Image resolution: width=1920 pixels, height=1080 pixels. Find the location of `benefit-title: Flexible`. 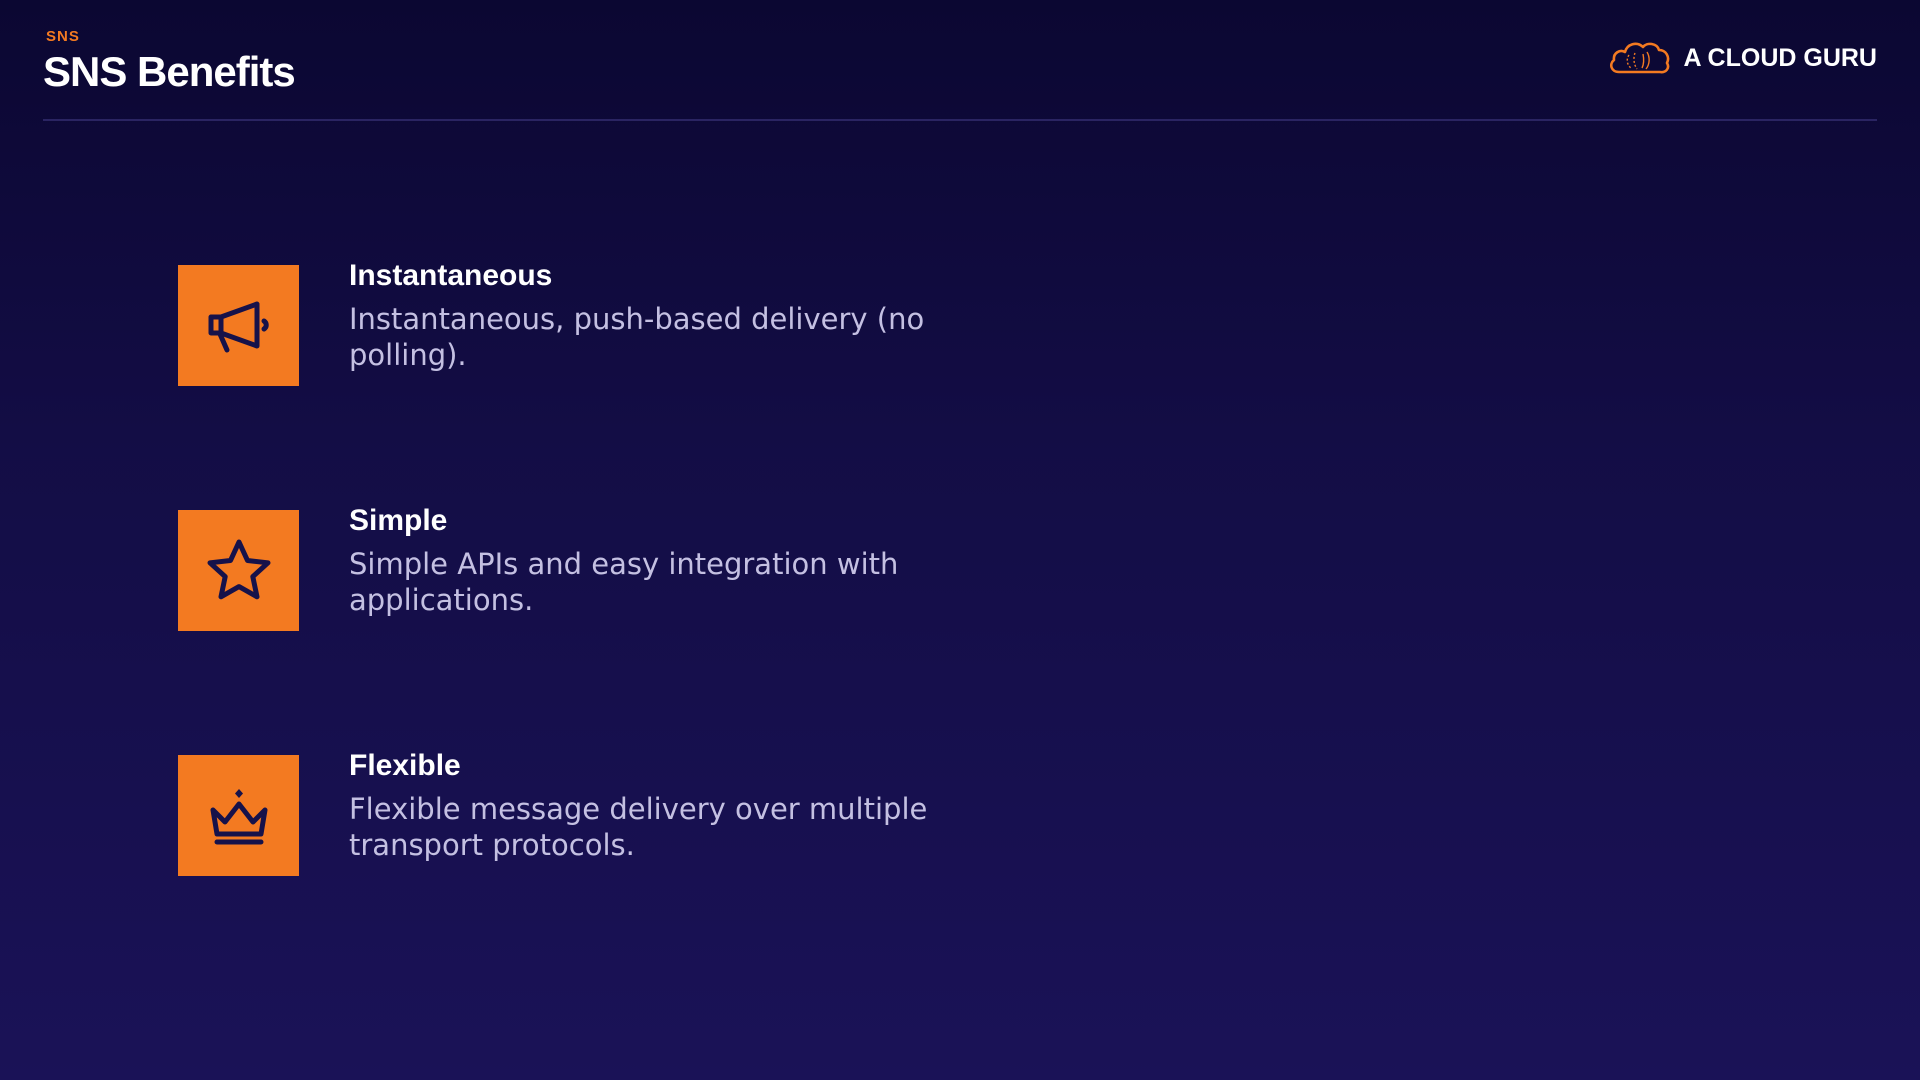

benefit-title: Flexible is located at coordinates (405, 765).